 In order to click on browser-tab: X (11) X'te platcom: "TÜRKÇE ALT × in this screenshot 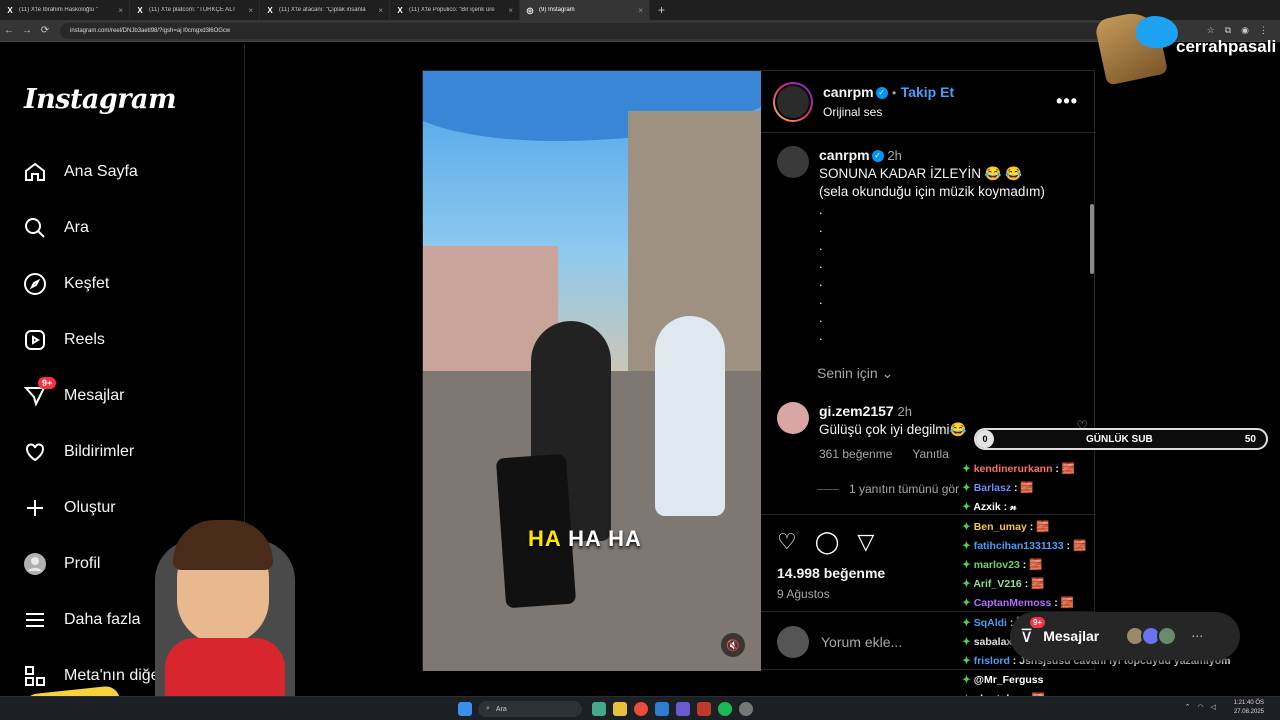, I will do `click(195, 10)`.